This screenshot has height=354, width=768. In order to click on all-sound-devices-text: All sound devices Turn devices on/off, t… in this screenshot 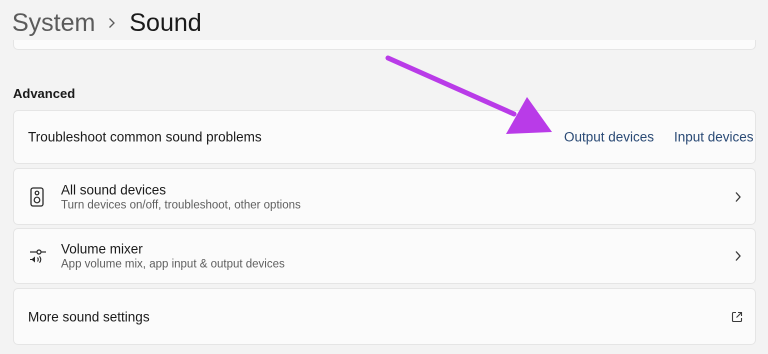, I will do `click(181, 196)`.